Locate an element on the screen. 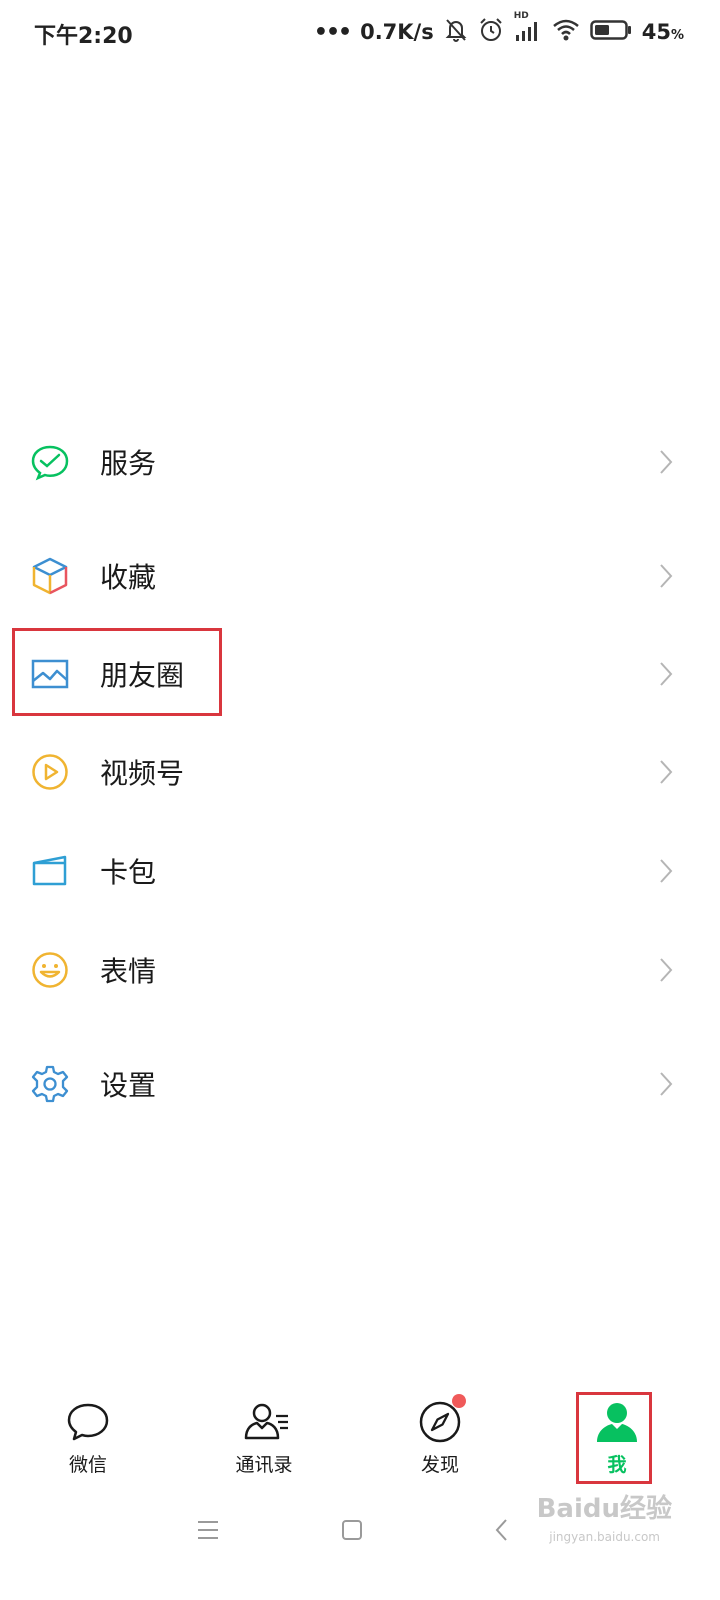 This screenshot has width=720, height=1600. menu-item-emoji: 表情 is located at coordinates (360, 970).